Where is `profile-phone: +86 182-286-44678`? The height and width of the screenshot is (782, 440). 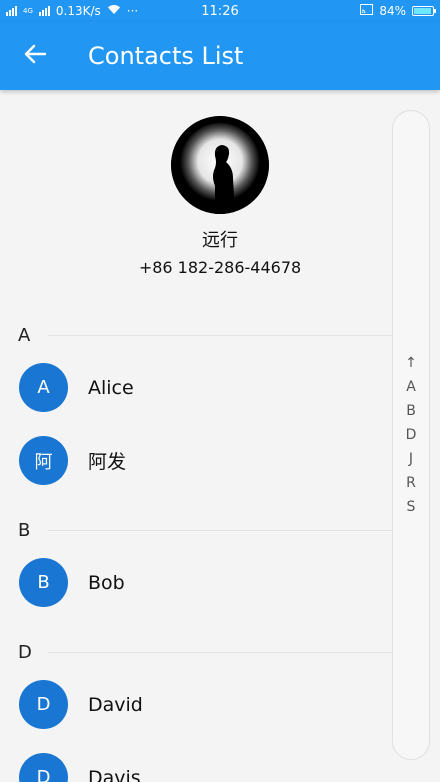
profile-phone: +86 182-286-44678 is located at coordinates (220, 267).